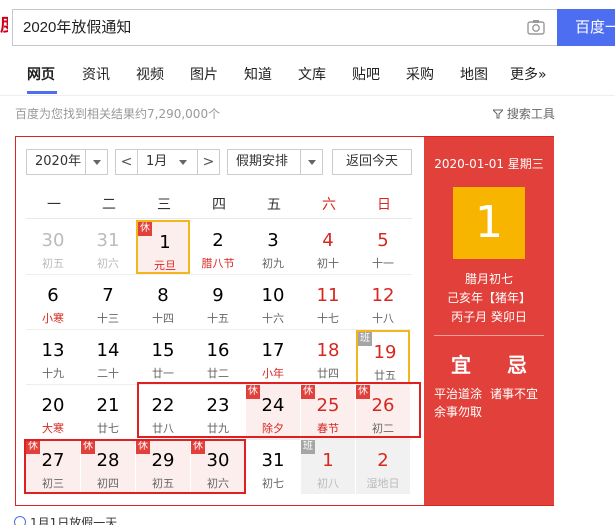  I want to click on ji-label: 忌, so click(517, 365).